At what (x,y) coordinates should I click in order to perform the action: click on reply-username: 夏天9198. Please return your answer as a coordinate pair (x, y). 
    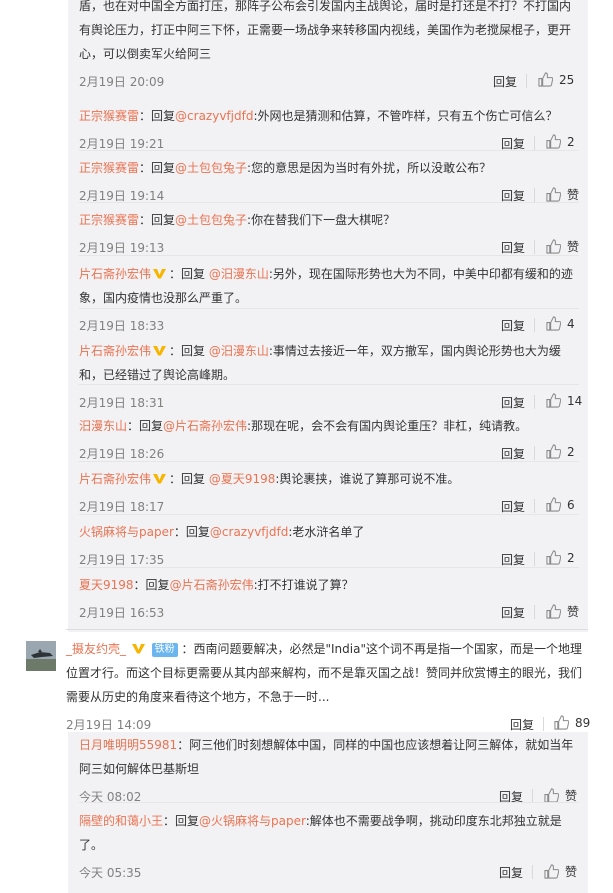
    Looking at the image, I should click on (106, 585).